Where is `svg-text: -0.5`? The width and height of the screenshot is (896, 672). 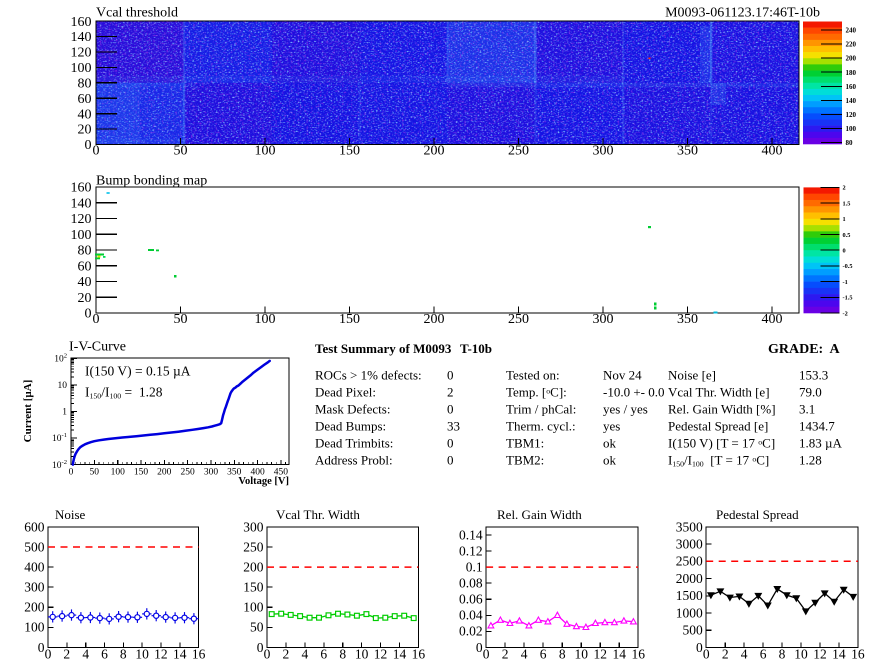 svg-text: -0.5 is located at coordinates (848, 266).